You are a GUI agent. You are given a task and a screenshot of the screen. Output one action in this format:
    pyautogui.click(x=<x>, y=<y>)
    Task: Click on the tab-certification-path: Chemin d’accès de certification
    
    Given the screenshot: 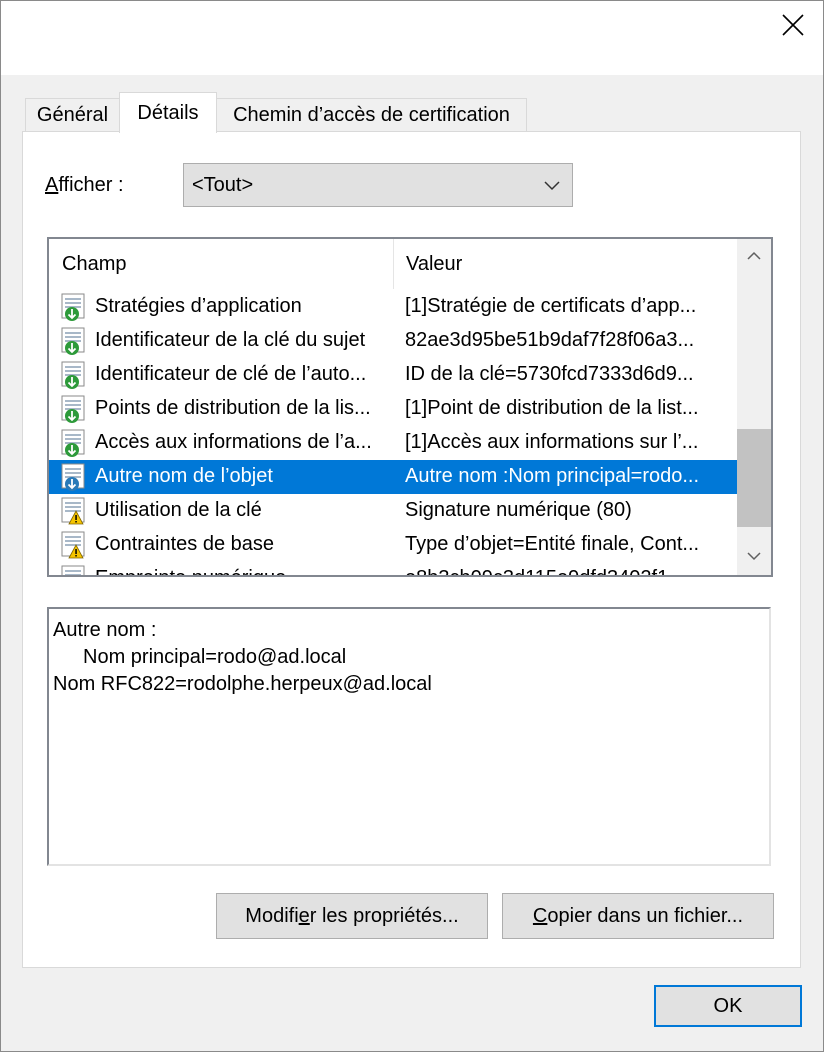 What is the action you would take?
    pyautogui.click(x=371, y=115)
    